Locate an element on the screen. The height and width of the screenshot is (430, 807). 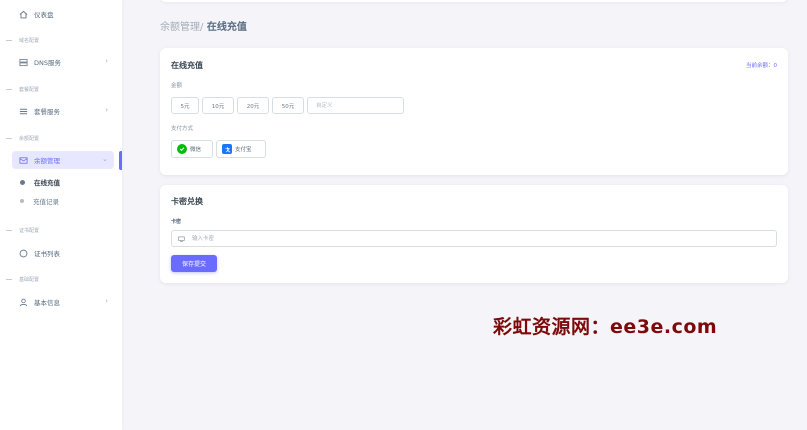
amount-label: 金额 is located at coordinates (177, 86).